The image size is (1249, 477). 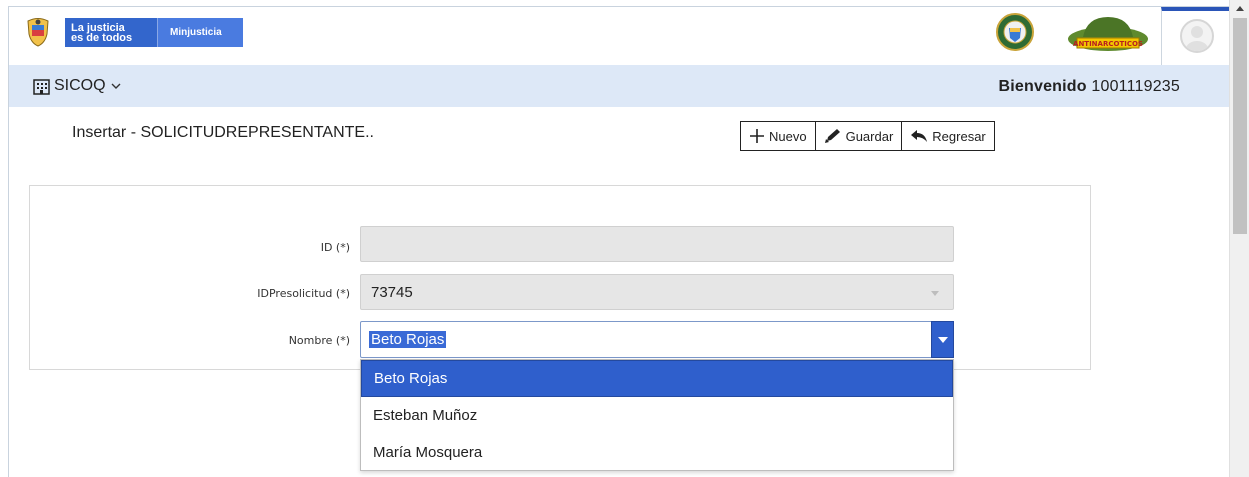 I want to click on back-button: Regresar, so click(x=948, y=136).